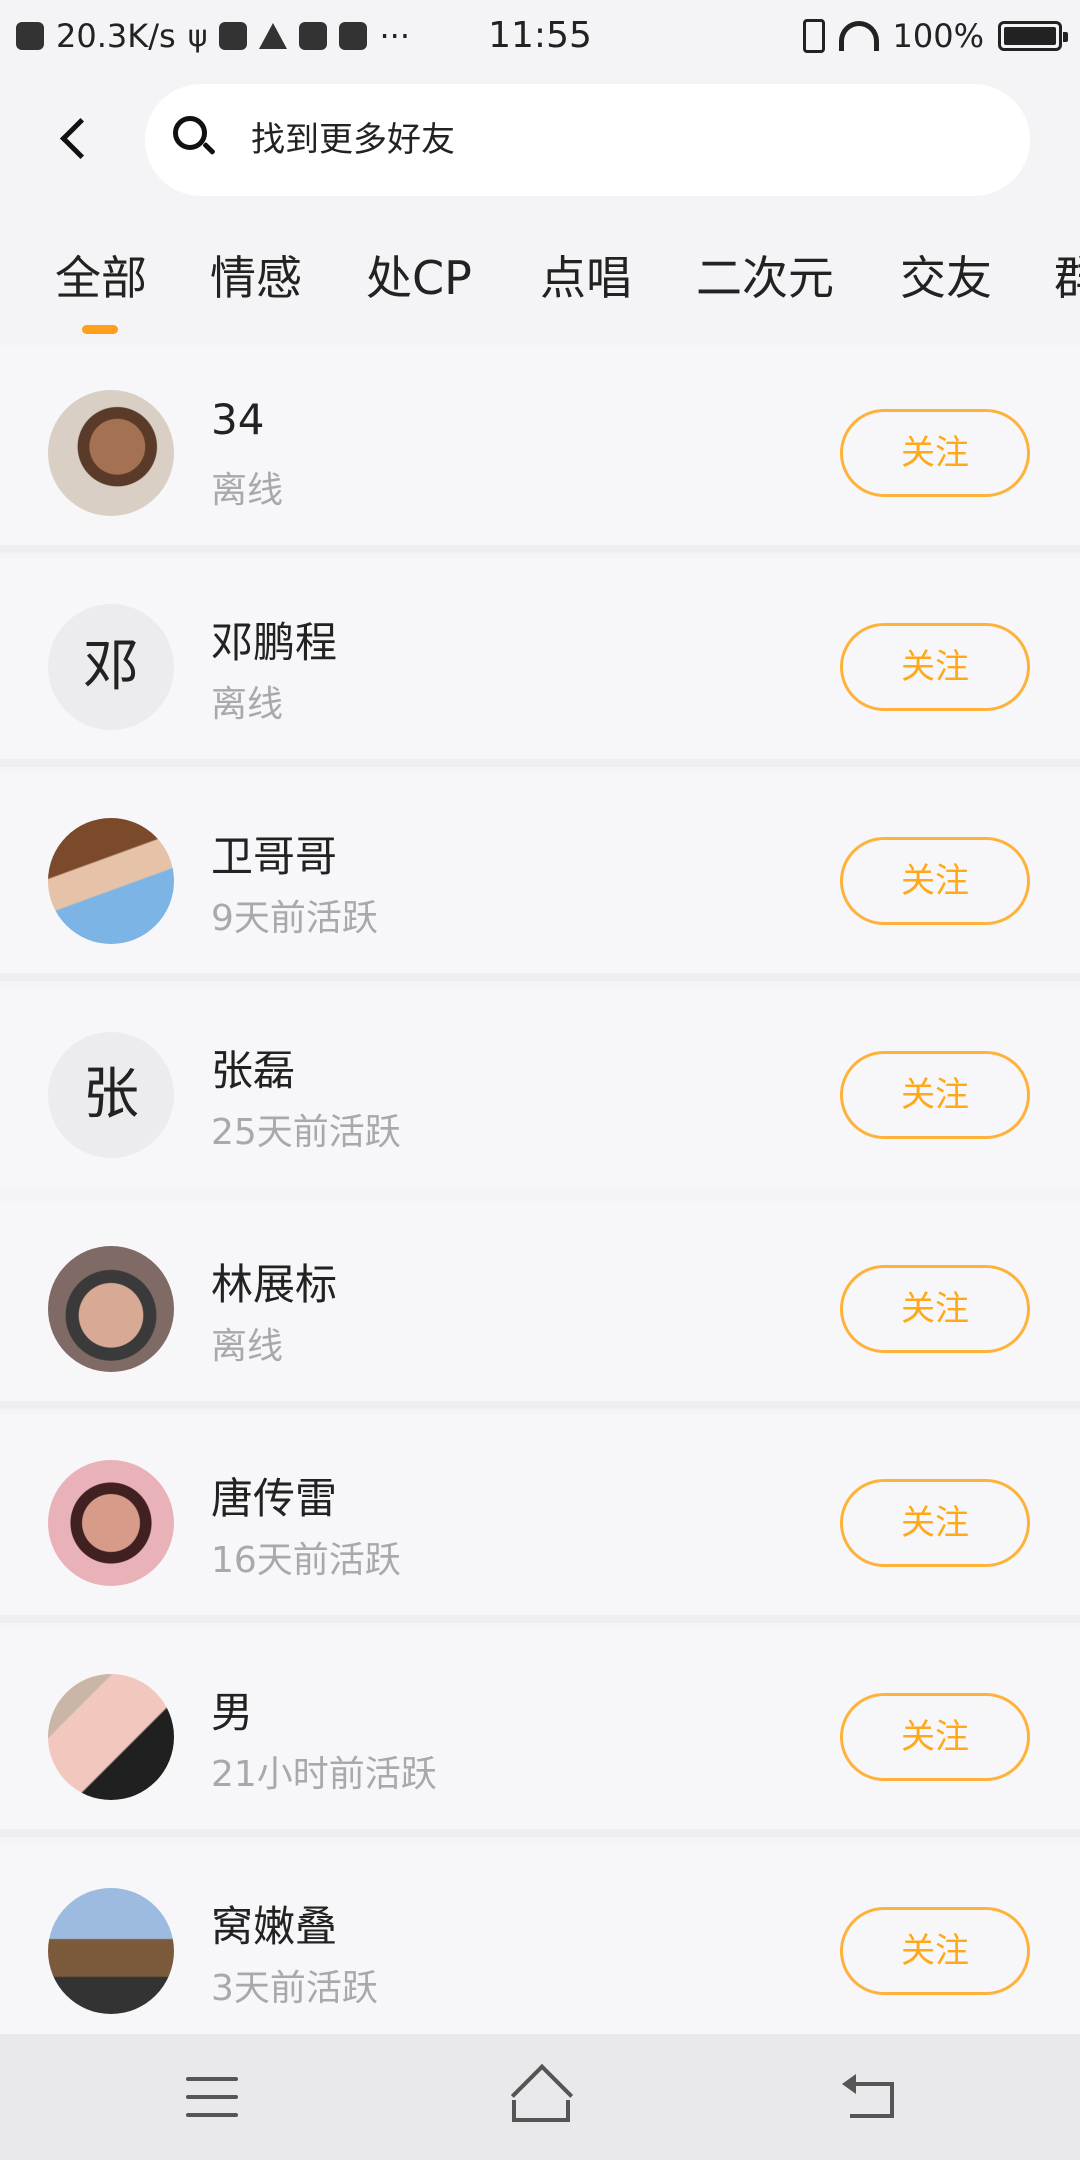 Image resolution: width=1080 pixels, height=2160 pixels. I want to click on tab-anime: 二次元, so click(765, 275).